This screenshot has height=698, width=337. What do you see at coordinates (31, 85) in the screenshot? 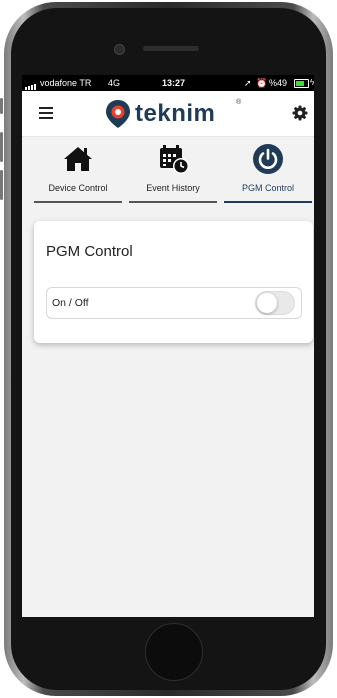
I see `signal-icon` at bounding box center [31, 85].